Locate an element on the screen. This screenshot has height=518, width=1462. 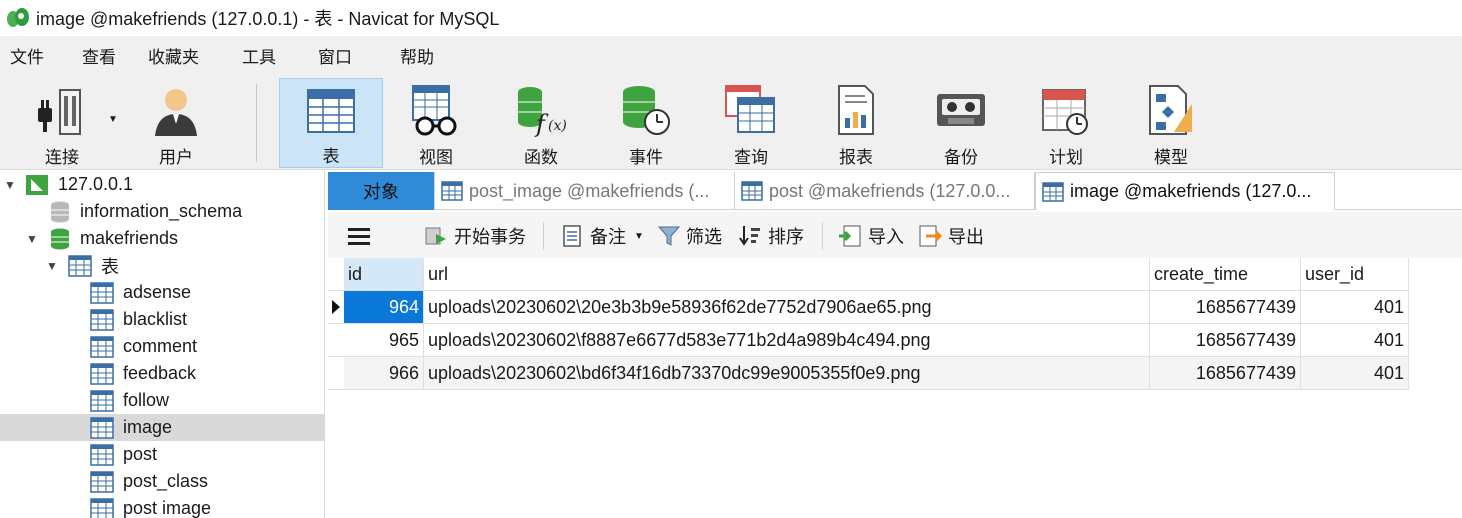
memo-dropdown-icon: ▼ is located at coordinates (639, 236).